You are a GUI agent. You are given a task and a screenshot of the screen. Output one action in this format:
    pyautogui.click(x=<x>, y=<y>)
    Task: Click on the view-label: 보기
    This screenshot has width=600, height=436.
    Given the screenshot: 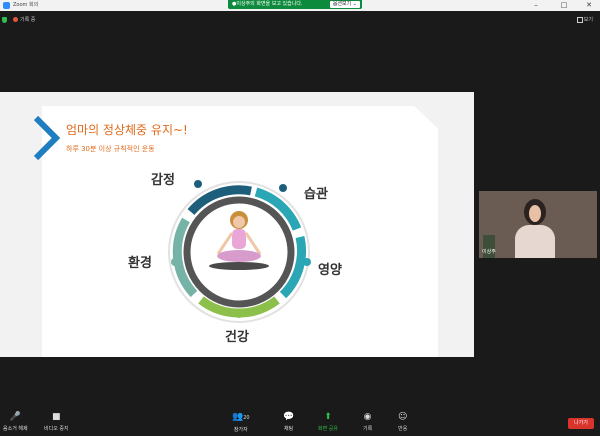 What is the action you would take?
    pyautogui.click(x=588, y=20)
    